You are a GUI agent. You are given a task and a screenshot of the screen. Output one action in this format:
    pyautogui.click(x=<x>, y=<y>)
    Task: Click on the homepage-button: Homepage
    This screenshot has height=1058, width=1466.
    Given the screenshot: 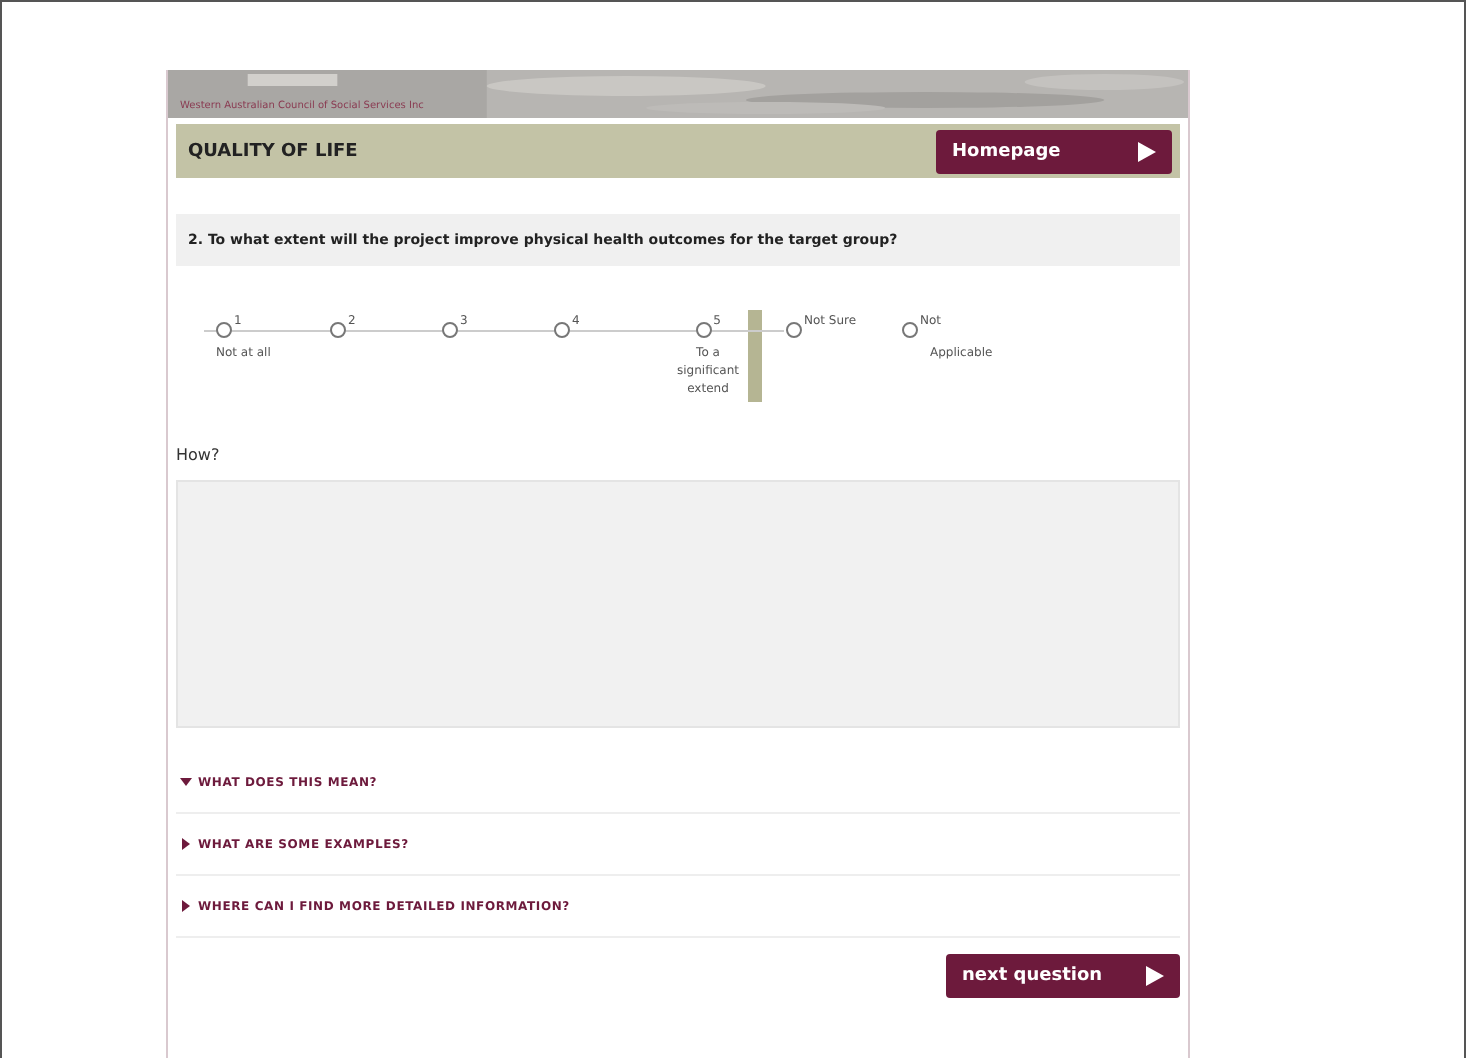 What is the action you would take?
    pyautogui.click(x=1054, y=151)
    